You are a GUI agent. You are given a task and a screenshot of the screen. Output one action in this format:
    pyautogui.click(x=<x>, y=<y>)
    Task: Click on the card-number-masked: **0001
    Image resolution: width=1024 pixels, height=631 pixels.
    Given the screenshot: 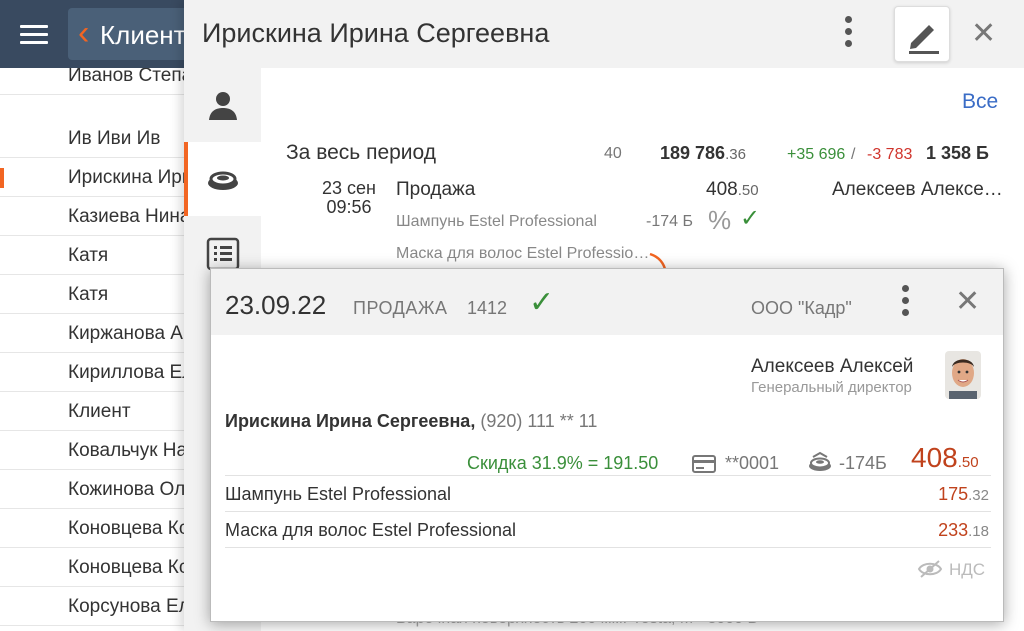 What is the action you would take?
    pyautogui.click(x=752, y=463)
    